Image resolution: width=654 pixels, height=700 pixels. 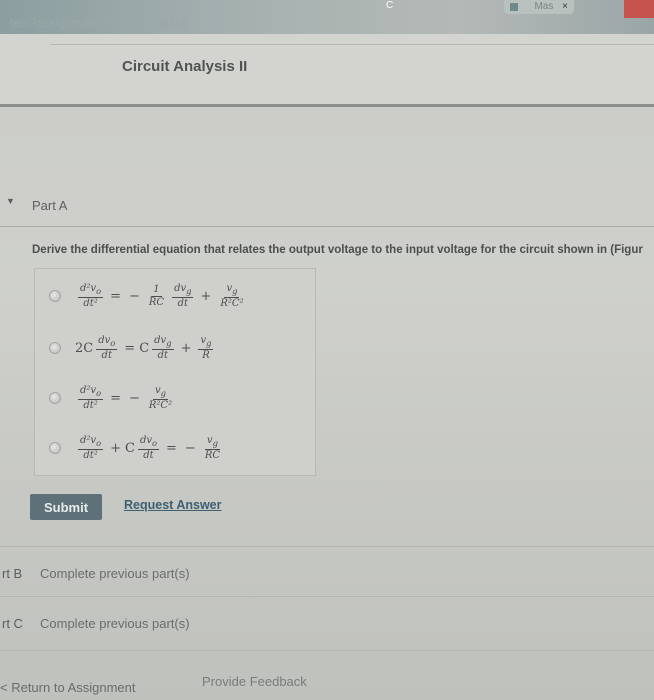 I want to click on part-c-status: Complete previous part(s), so click(x=115, y=623).